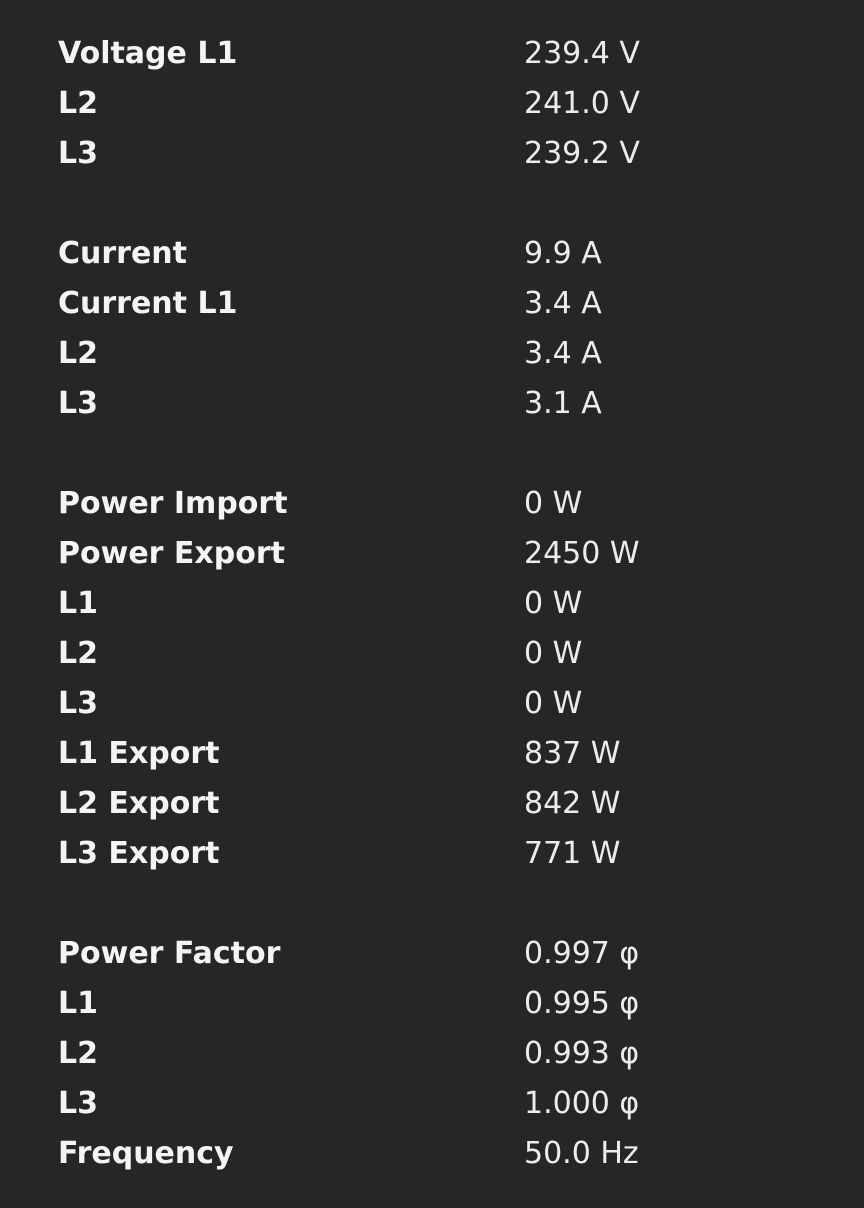 The height and width of the screenshot is (1208, 864). I want to click on power-l3-export-row: L3 Export 771 W, so click(432, 853).